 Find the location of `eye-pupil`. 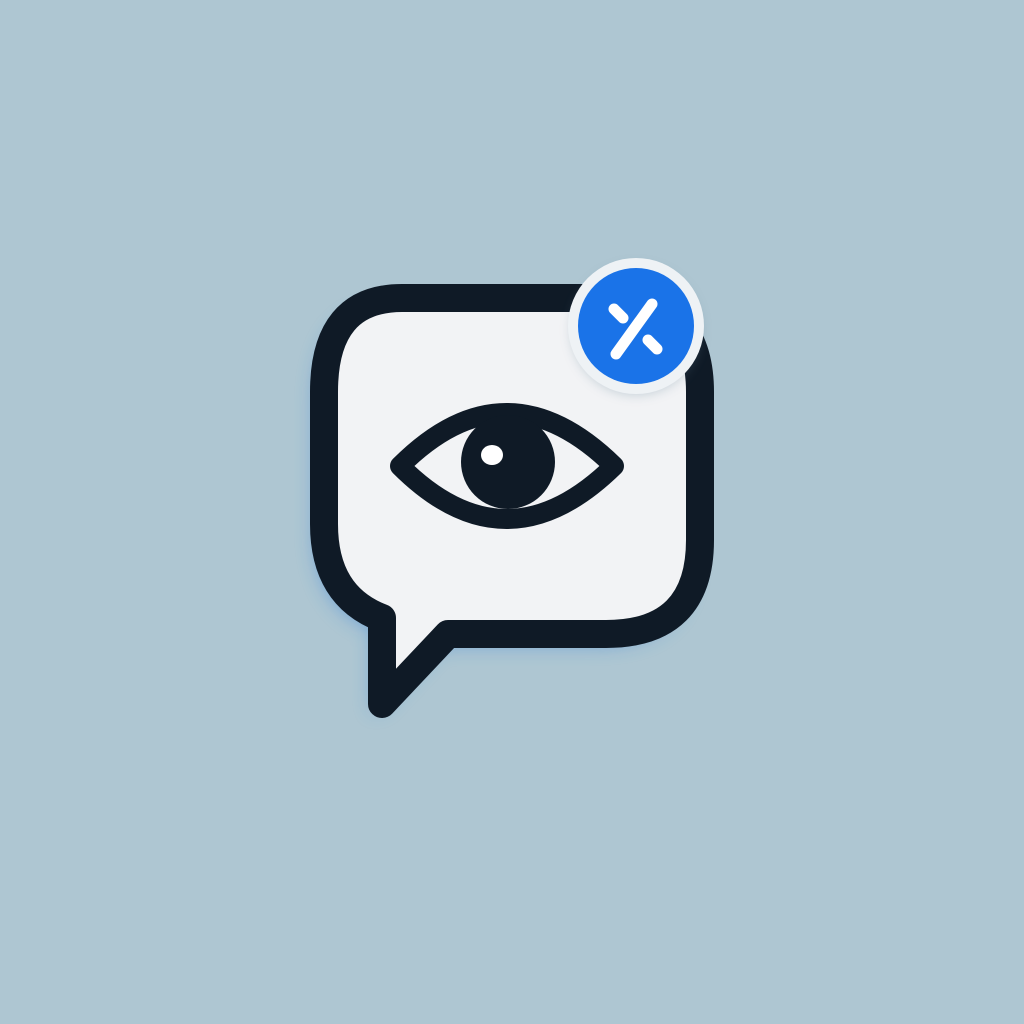

eye-pupil is located at coordinates (508, 462).